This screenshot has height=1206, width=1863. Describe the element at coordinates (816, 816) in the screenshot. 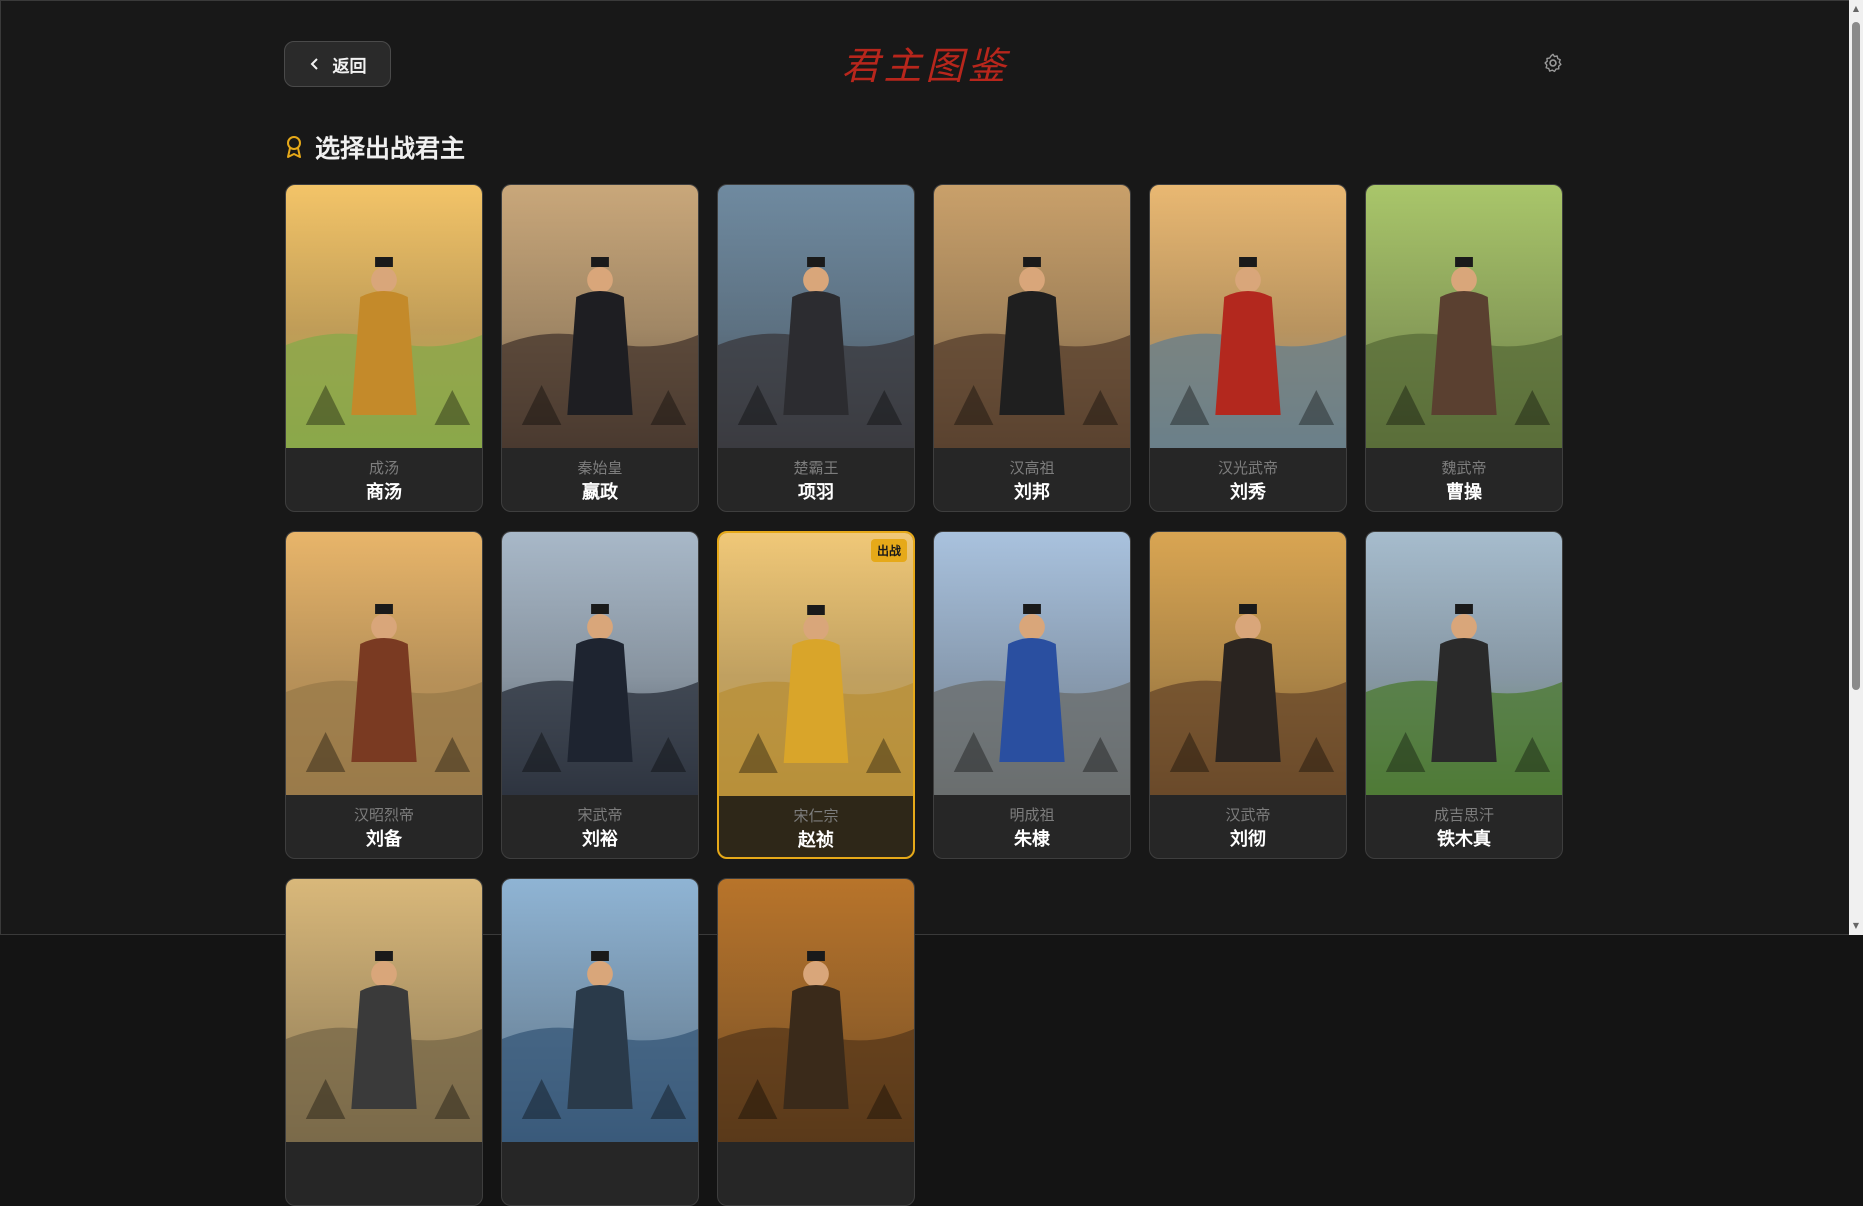

I see `ruler-title: 宋仁宗` at that location.